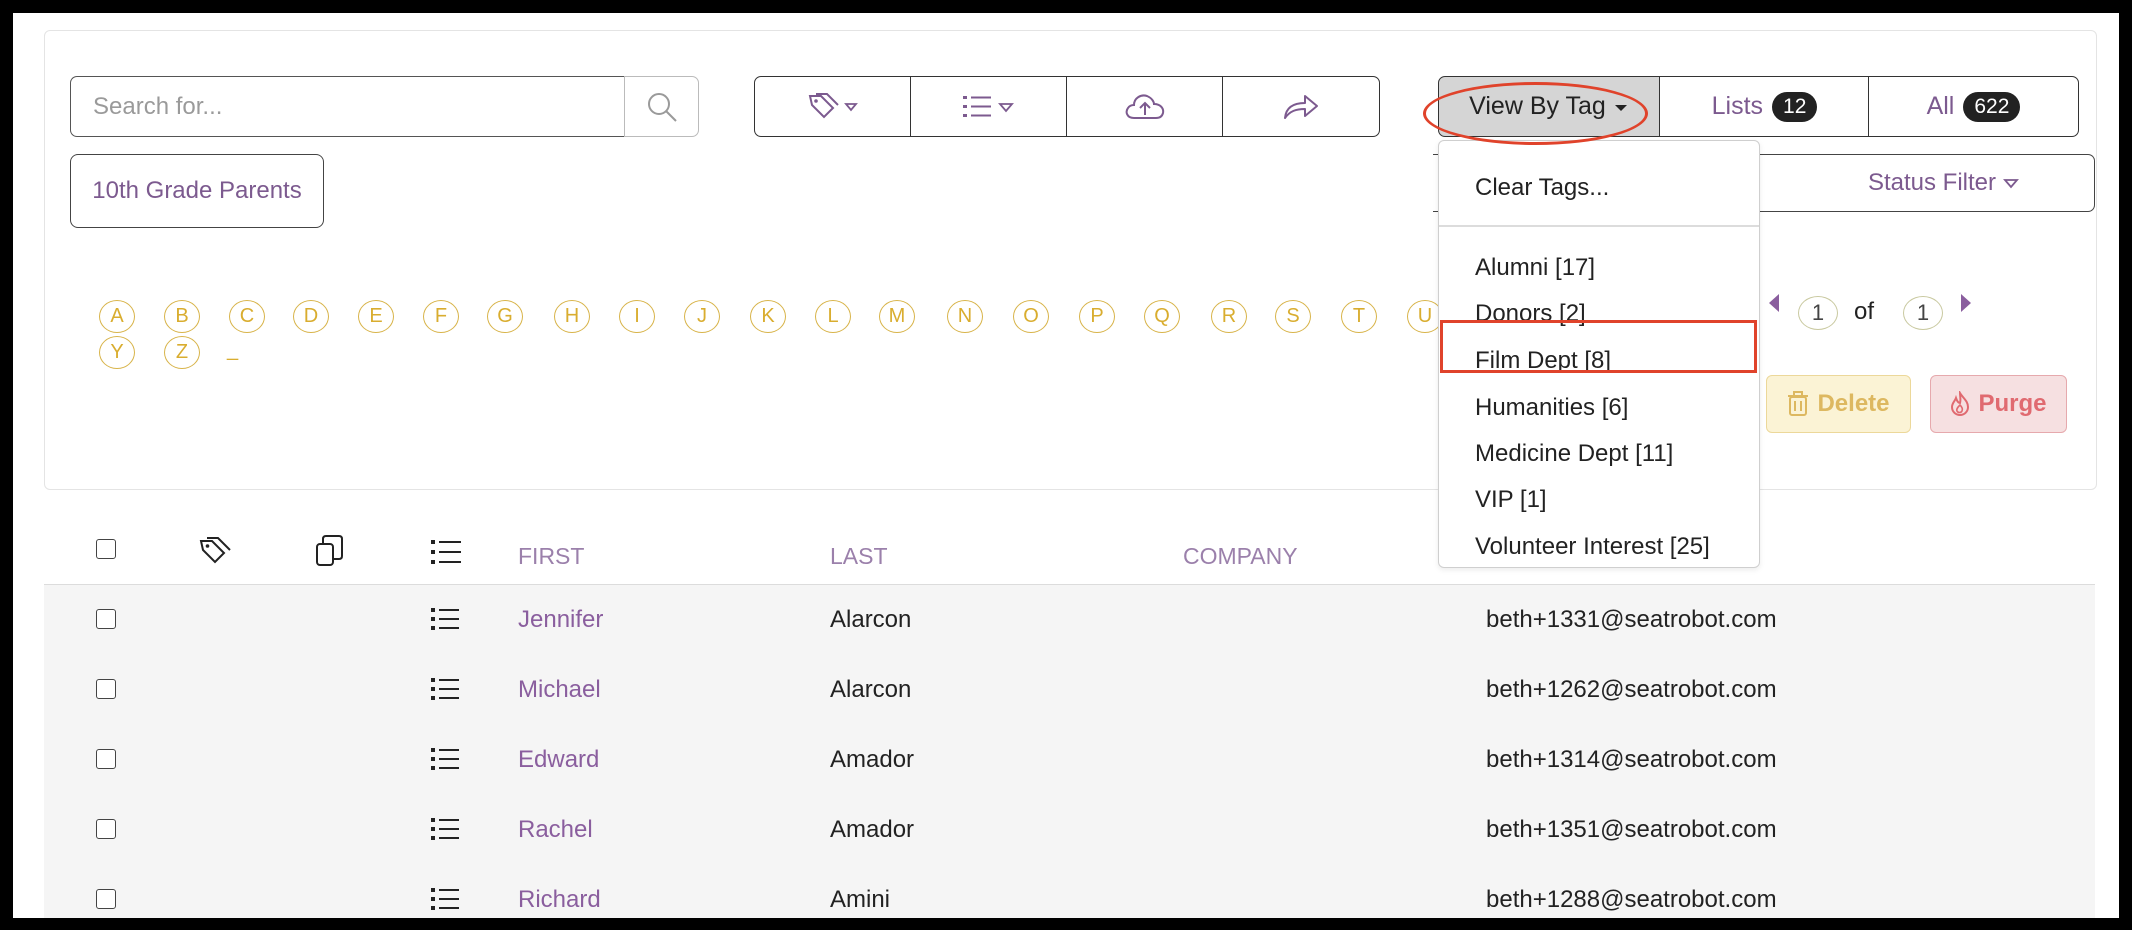 The height and width of the screenshot is (930, 2132). Describe the element at coordinates (1818, 313) in the screenshot. I see `current-page: 1` at that location.